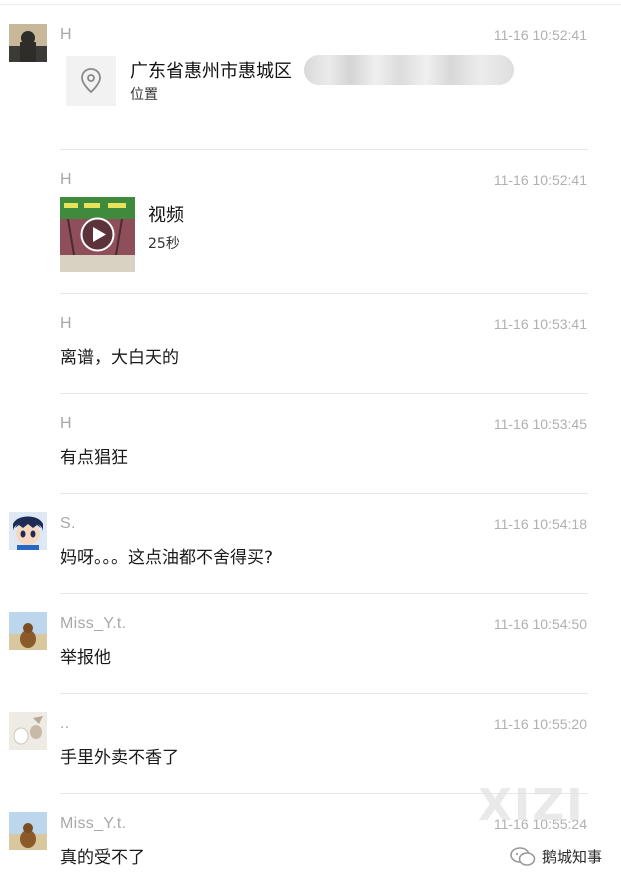 Image resolution: width=621 pixels, height=884 pixels. What do you see at coordinates (28, 43) in the screenshot?
I see `avatar-h` at bounding box center [28, 43].